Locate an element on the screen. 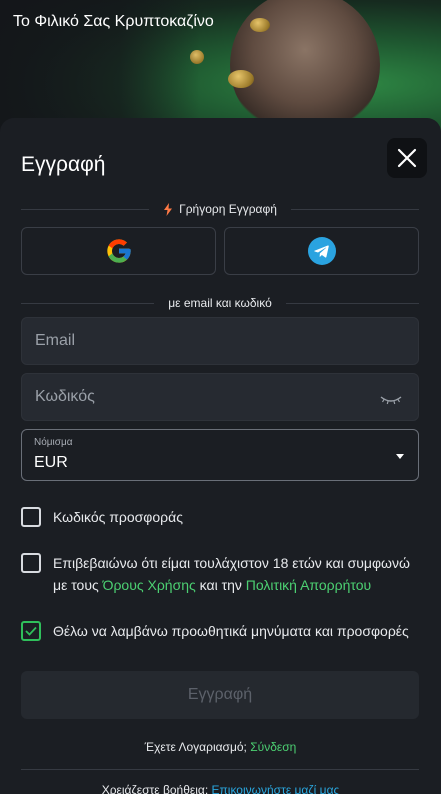  close-button is located at coordinates (407, 158).